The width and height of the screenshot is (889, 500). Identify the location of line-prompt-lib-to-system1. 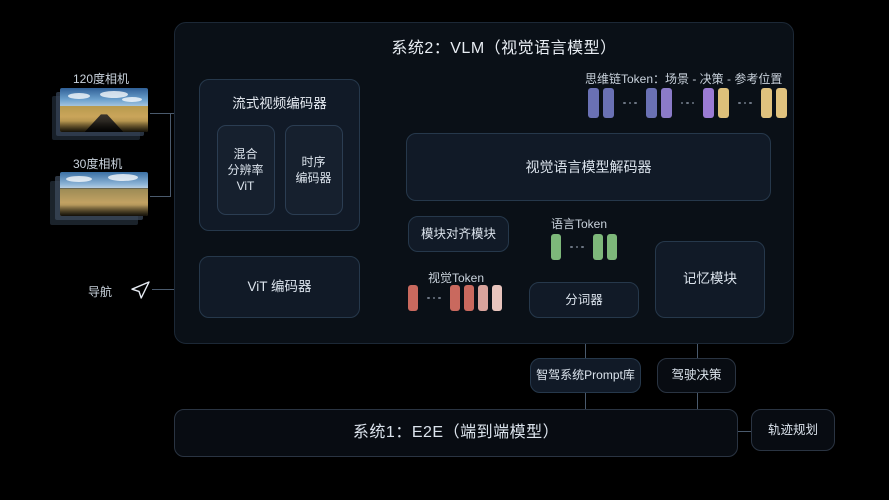
(585, 401).